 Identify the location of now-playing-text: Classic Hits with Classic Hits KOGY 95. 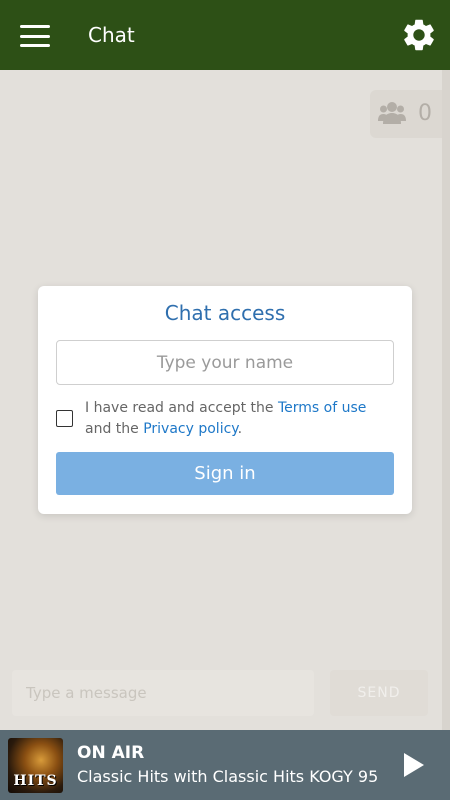
(228, 776).